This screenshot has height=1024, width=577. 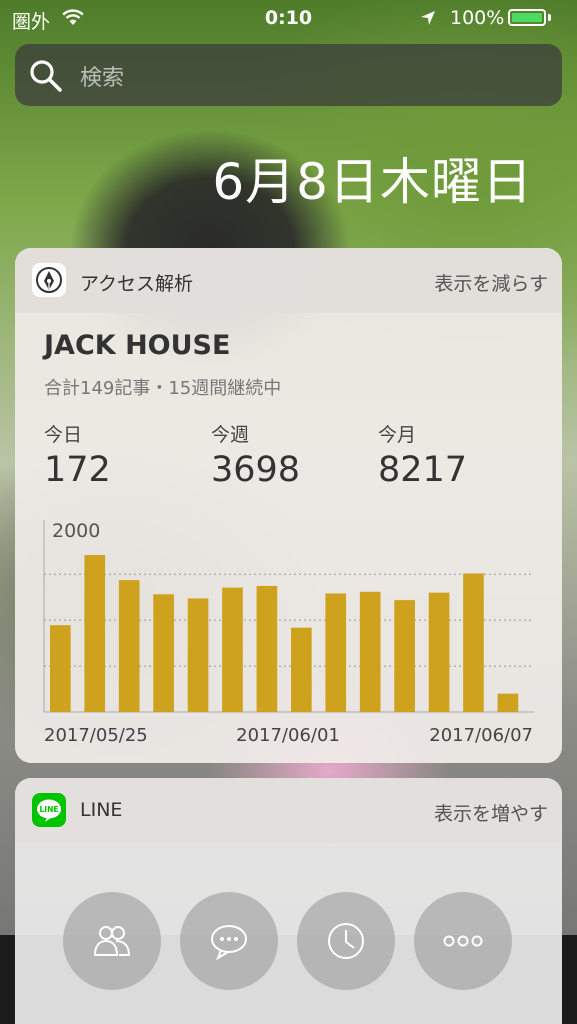 What do you see at coordinates (439, 652) in the screenshot?
I see `bar-2017/06/05` at bounding box center [439, 652].